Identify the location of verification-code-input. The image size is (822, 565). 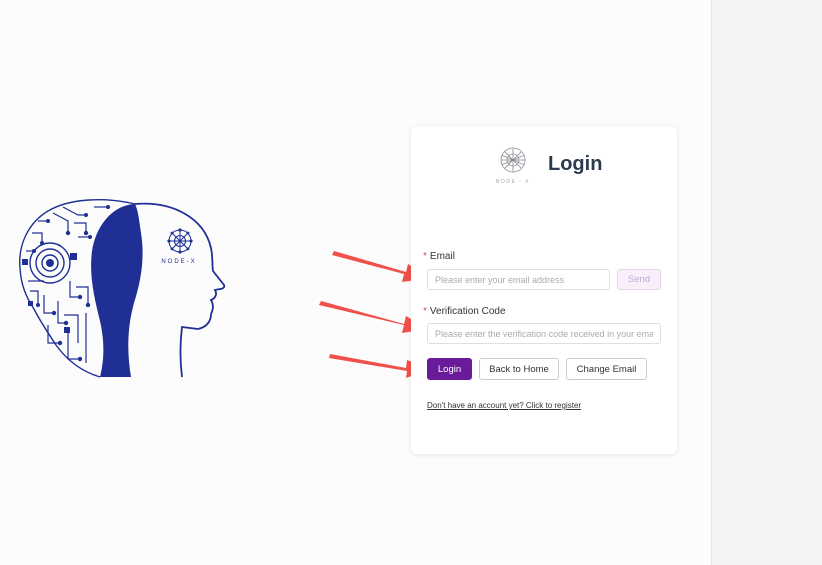
(544, 333).